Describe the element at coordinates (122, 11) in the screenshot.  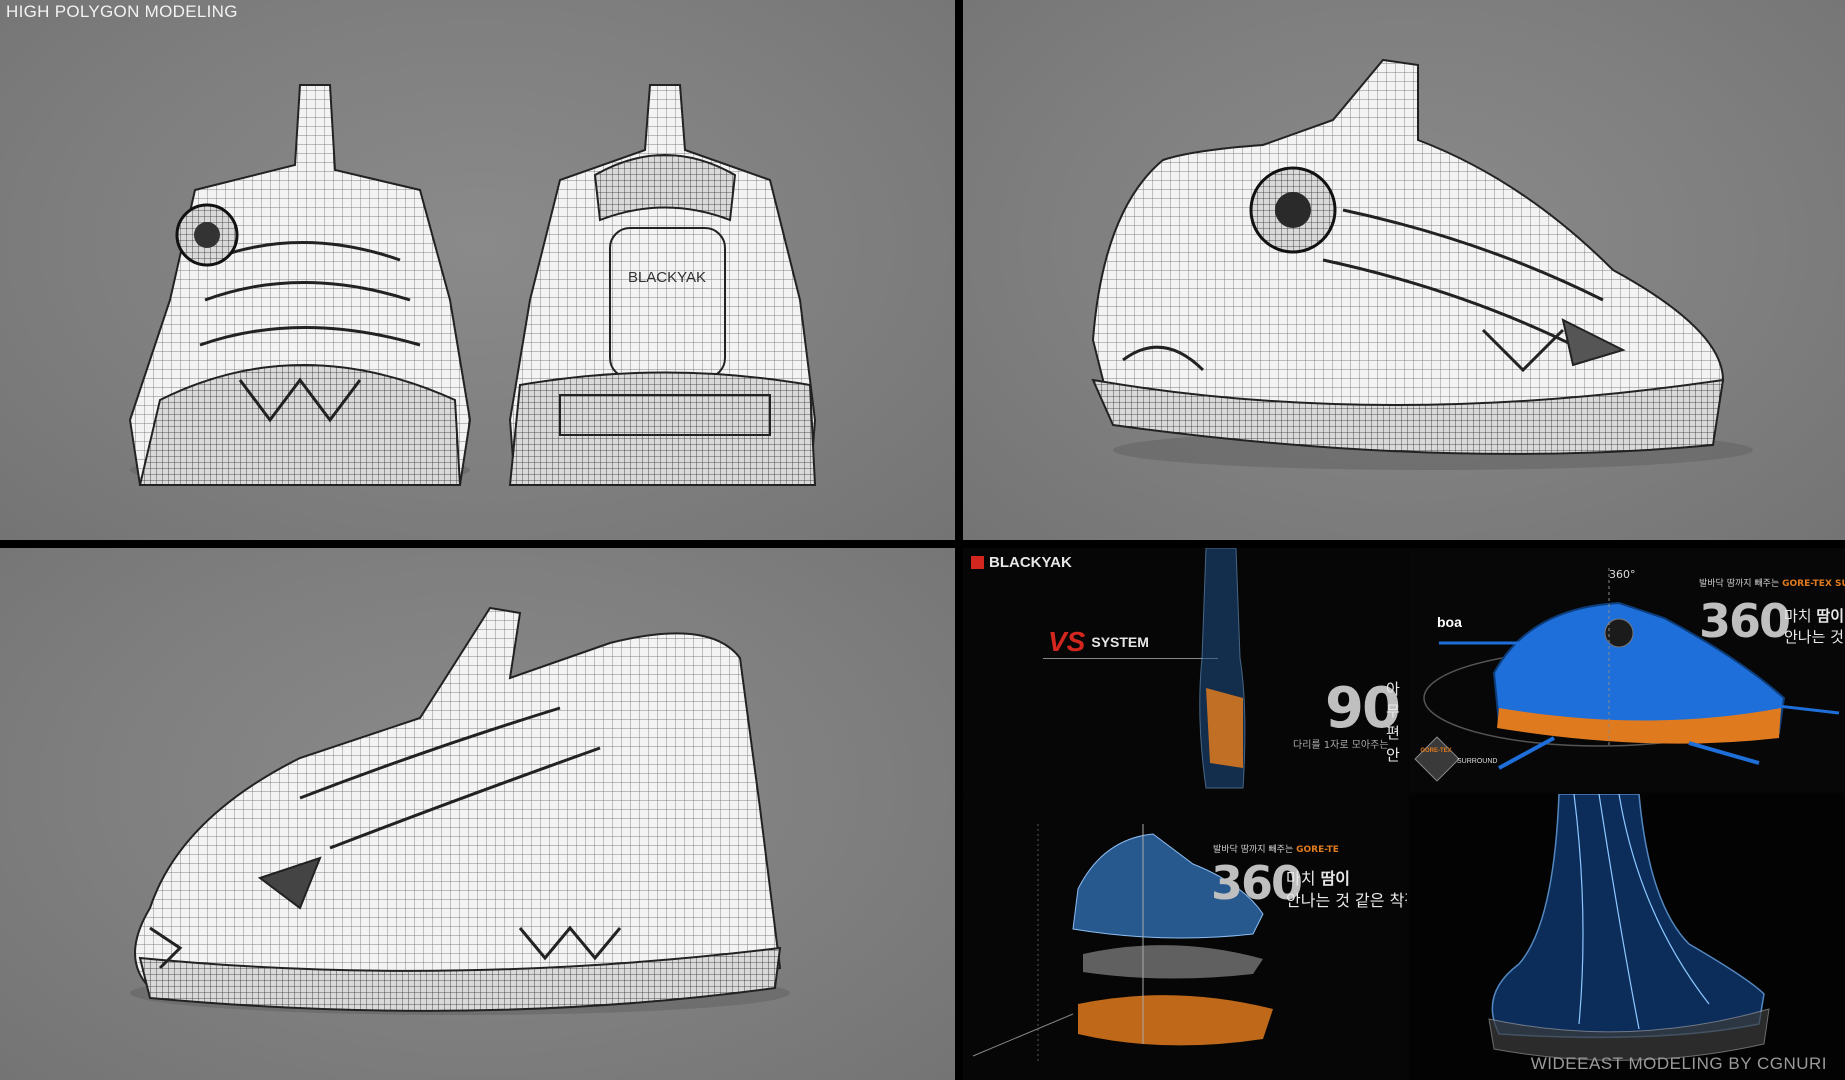
I see `page-title: HIGH POLYGON MODELING` at that location.